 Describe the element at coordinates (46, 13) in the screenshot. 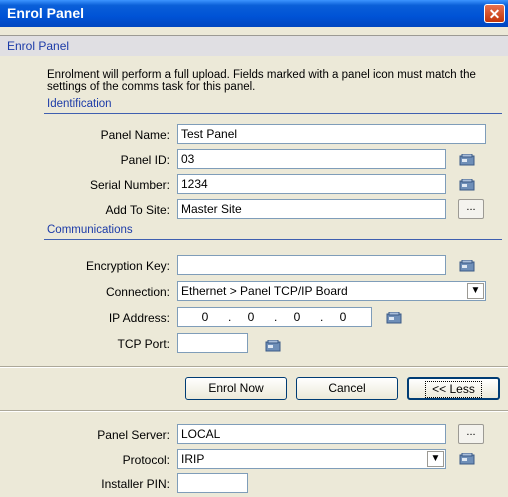

I see `window-title: Enrol Panel` at that location.